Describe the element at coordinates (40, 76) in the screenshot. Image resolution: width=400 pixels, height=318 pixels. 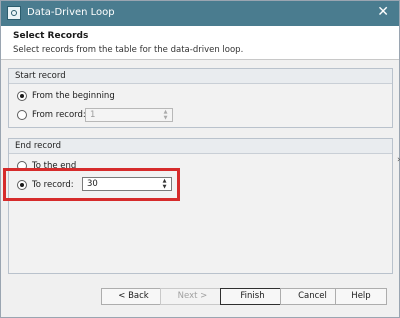
I see `start-record-group-title: Start record` at that location.